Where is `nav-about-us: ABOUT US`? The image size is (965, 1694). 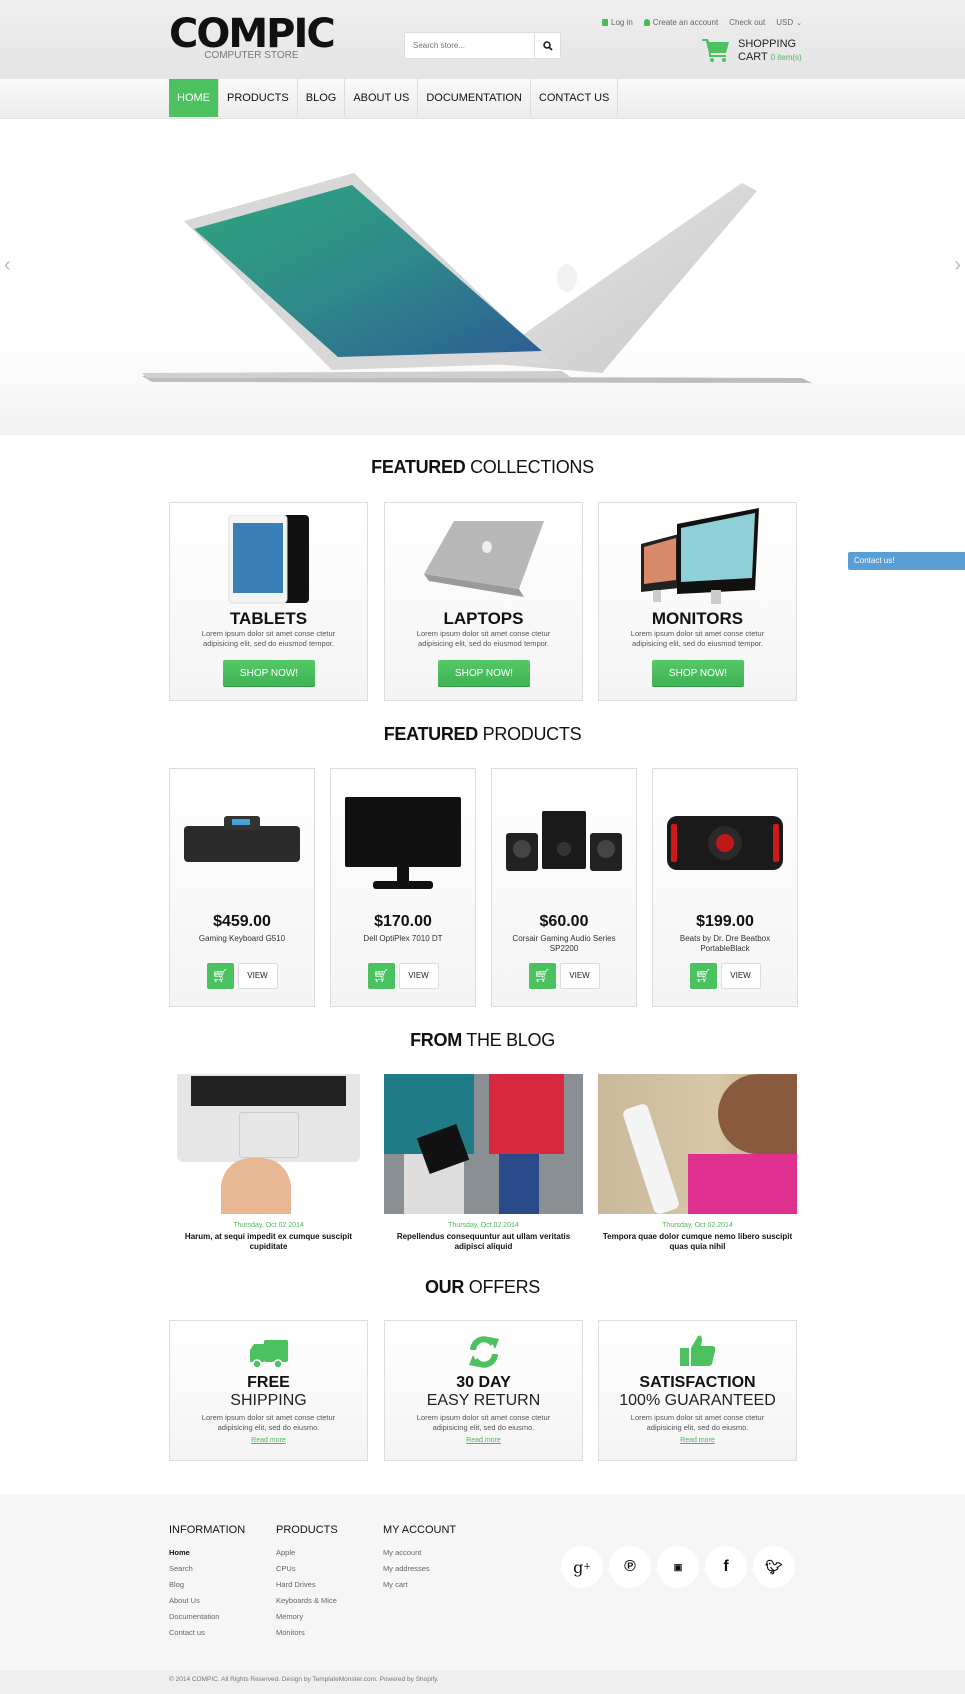
nav-about-us: ABOUT US is located at coordinates (382, 98).